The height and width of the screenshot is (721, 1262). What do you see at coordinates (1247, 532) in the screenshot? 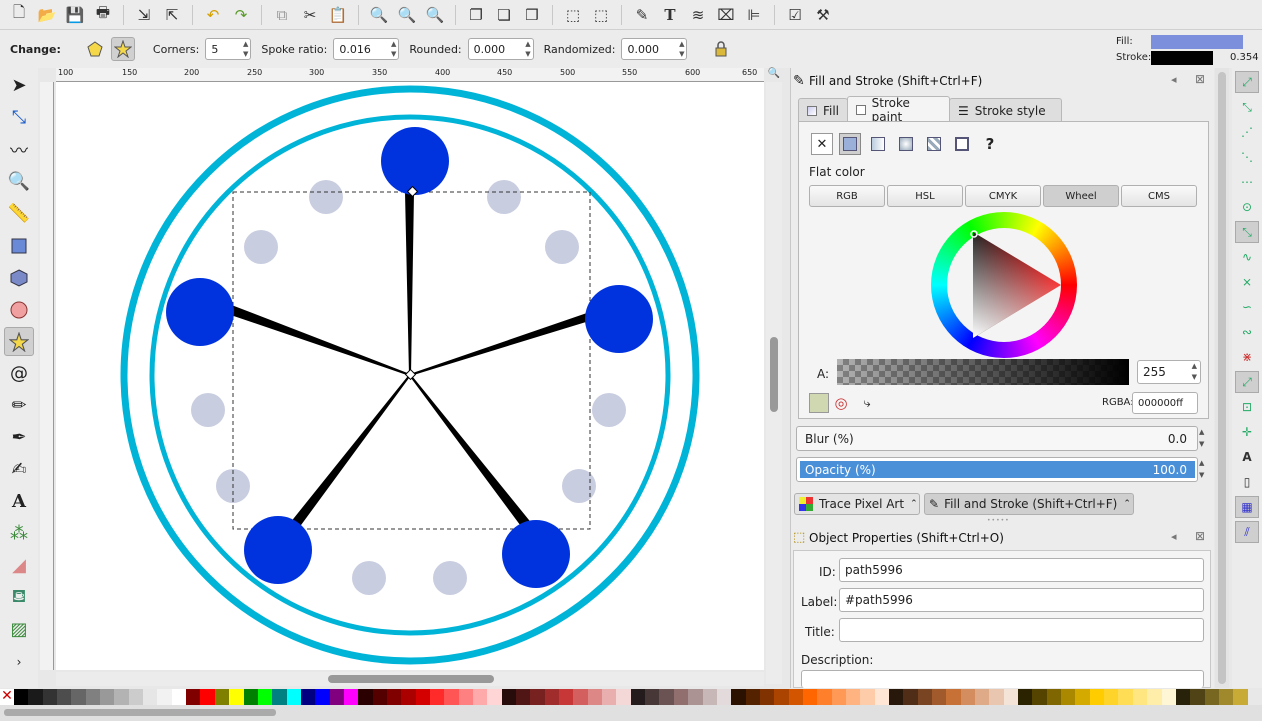
I see `snap-guides-icon: ⫽` at bounding box center [1247, 532].